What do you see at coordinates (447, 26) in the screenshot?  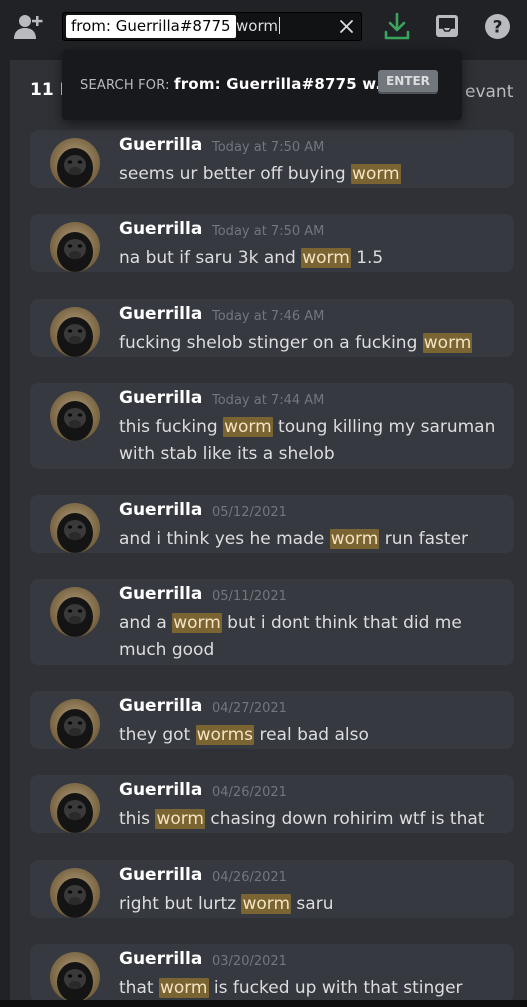 I see `inbox-icon` at bounding box center [447, 26].